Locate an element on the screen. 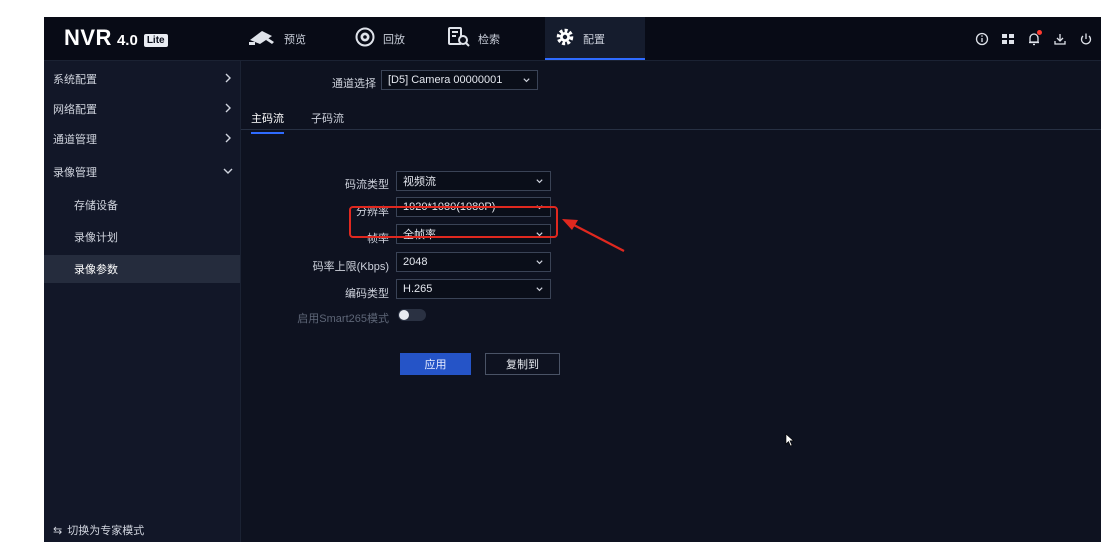 Image resolution: width=1101 pixels, height=559 pixels. encoding-type-select: H.265 is located at coordinates (473, 289).